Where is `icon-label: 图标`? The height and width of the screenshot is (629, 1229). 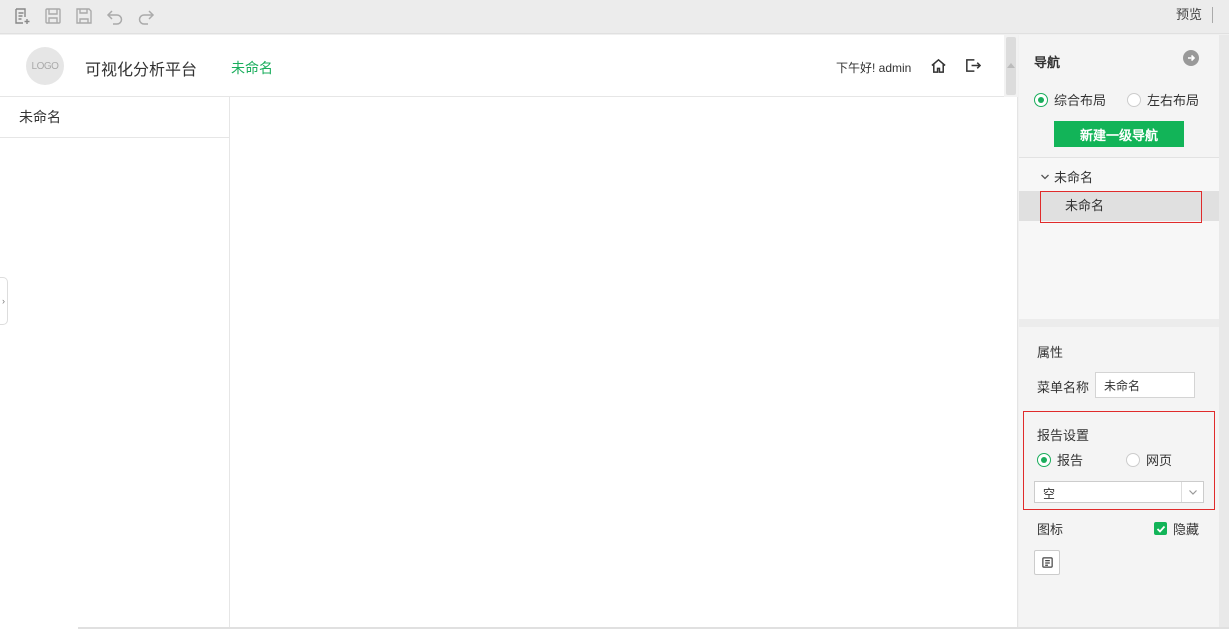
icon-label: 图标 is located at coordinates (1050, 529).